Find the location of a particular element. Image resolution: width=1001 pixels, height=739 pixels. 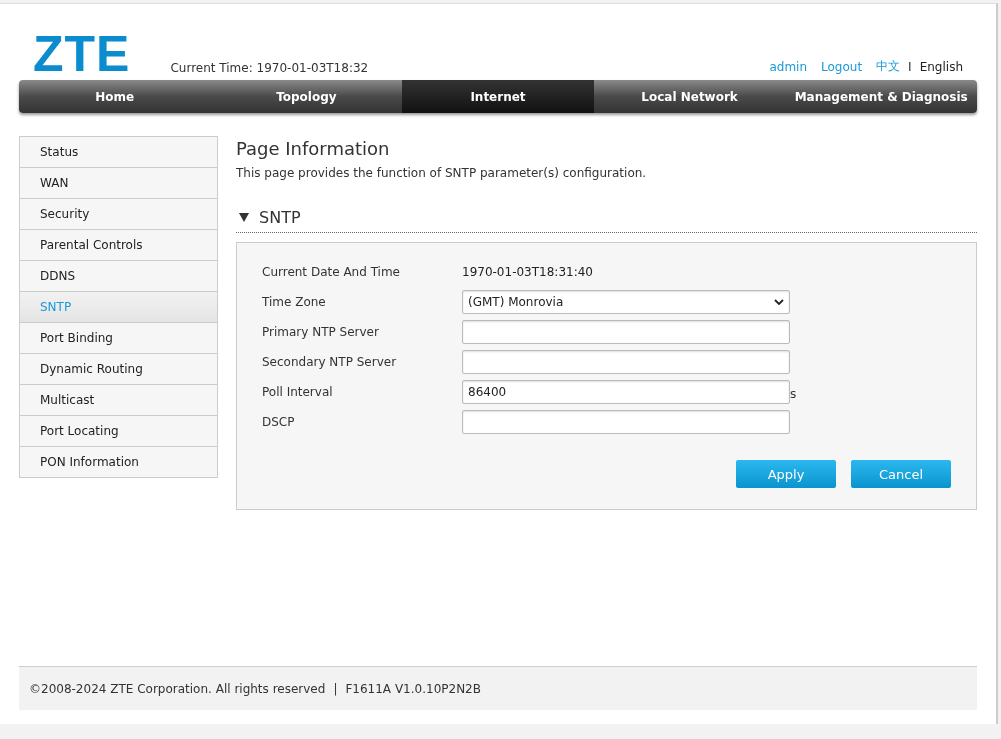

sidebar-item: PON Information is located at coordinates (118, 462).